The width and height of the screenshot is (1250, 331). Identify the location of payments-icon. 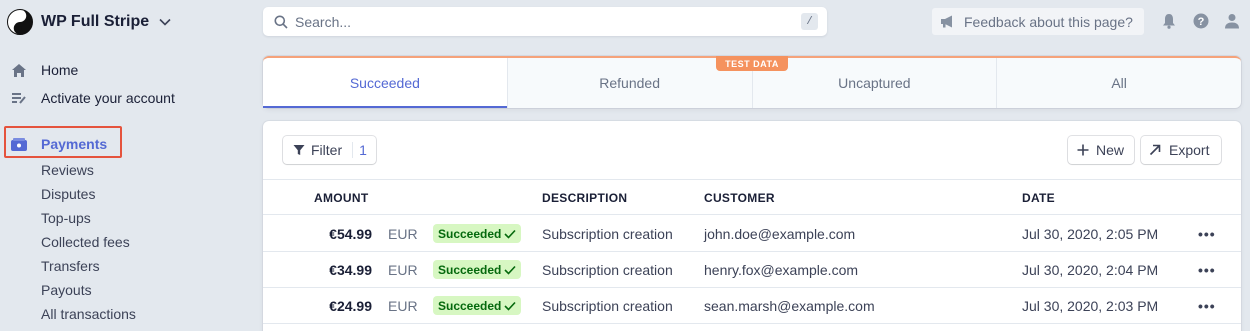
(19, 144).